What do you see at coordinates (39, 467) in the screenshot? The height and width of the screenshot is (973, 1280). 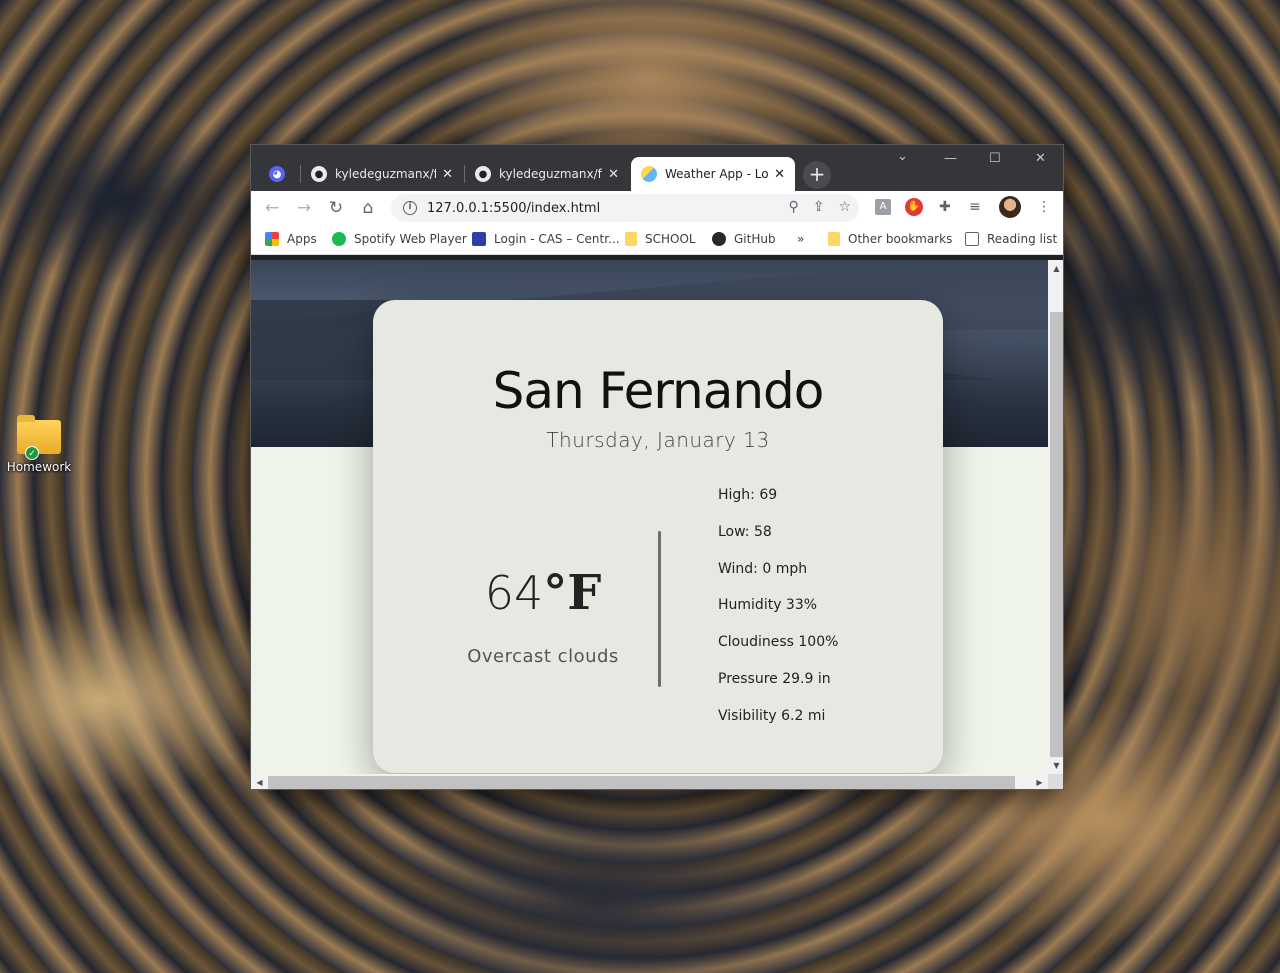 I see `desktop-icon-label: Homework` at bounding box center [39, 467].